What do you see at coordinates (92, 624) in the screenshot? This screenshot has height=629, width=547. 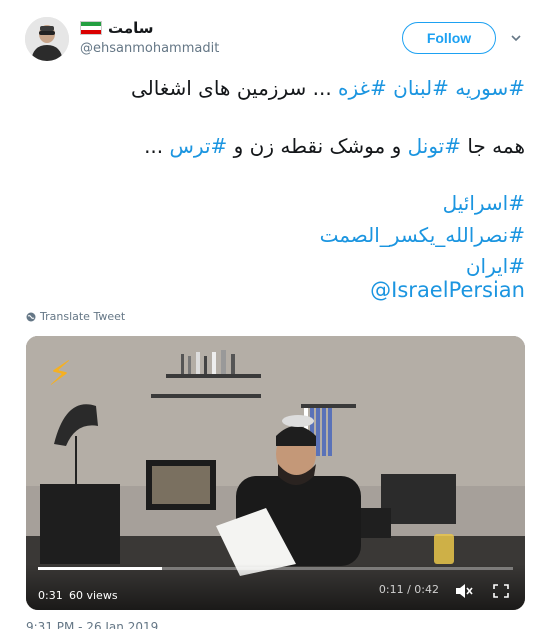 I see `tweet-timestamp: 9:31 PM - 26 Jan 2019` at bounding box center [92, 624].